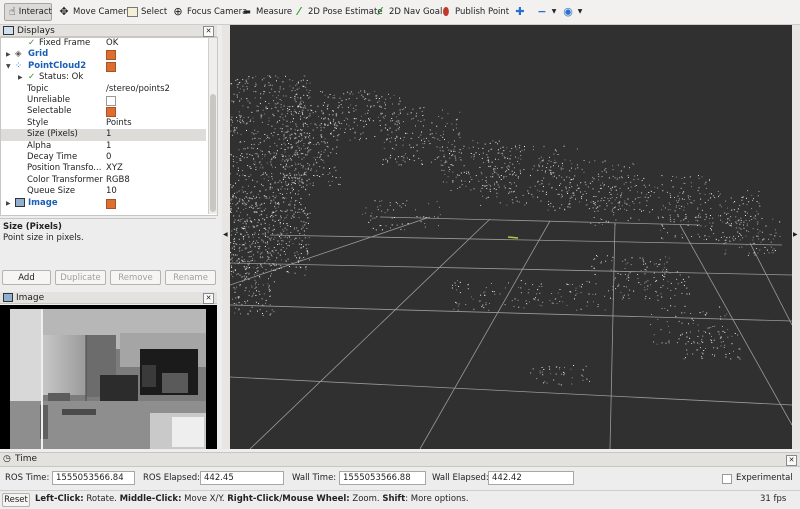 This screenshot has height=509, width=800. Describe the element at coordinates (103, 168) in the screenshot. I see `tree-row-position-transformer: Position Transfo... XYZ` at that location.